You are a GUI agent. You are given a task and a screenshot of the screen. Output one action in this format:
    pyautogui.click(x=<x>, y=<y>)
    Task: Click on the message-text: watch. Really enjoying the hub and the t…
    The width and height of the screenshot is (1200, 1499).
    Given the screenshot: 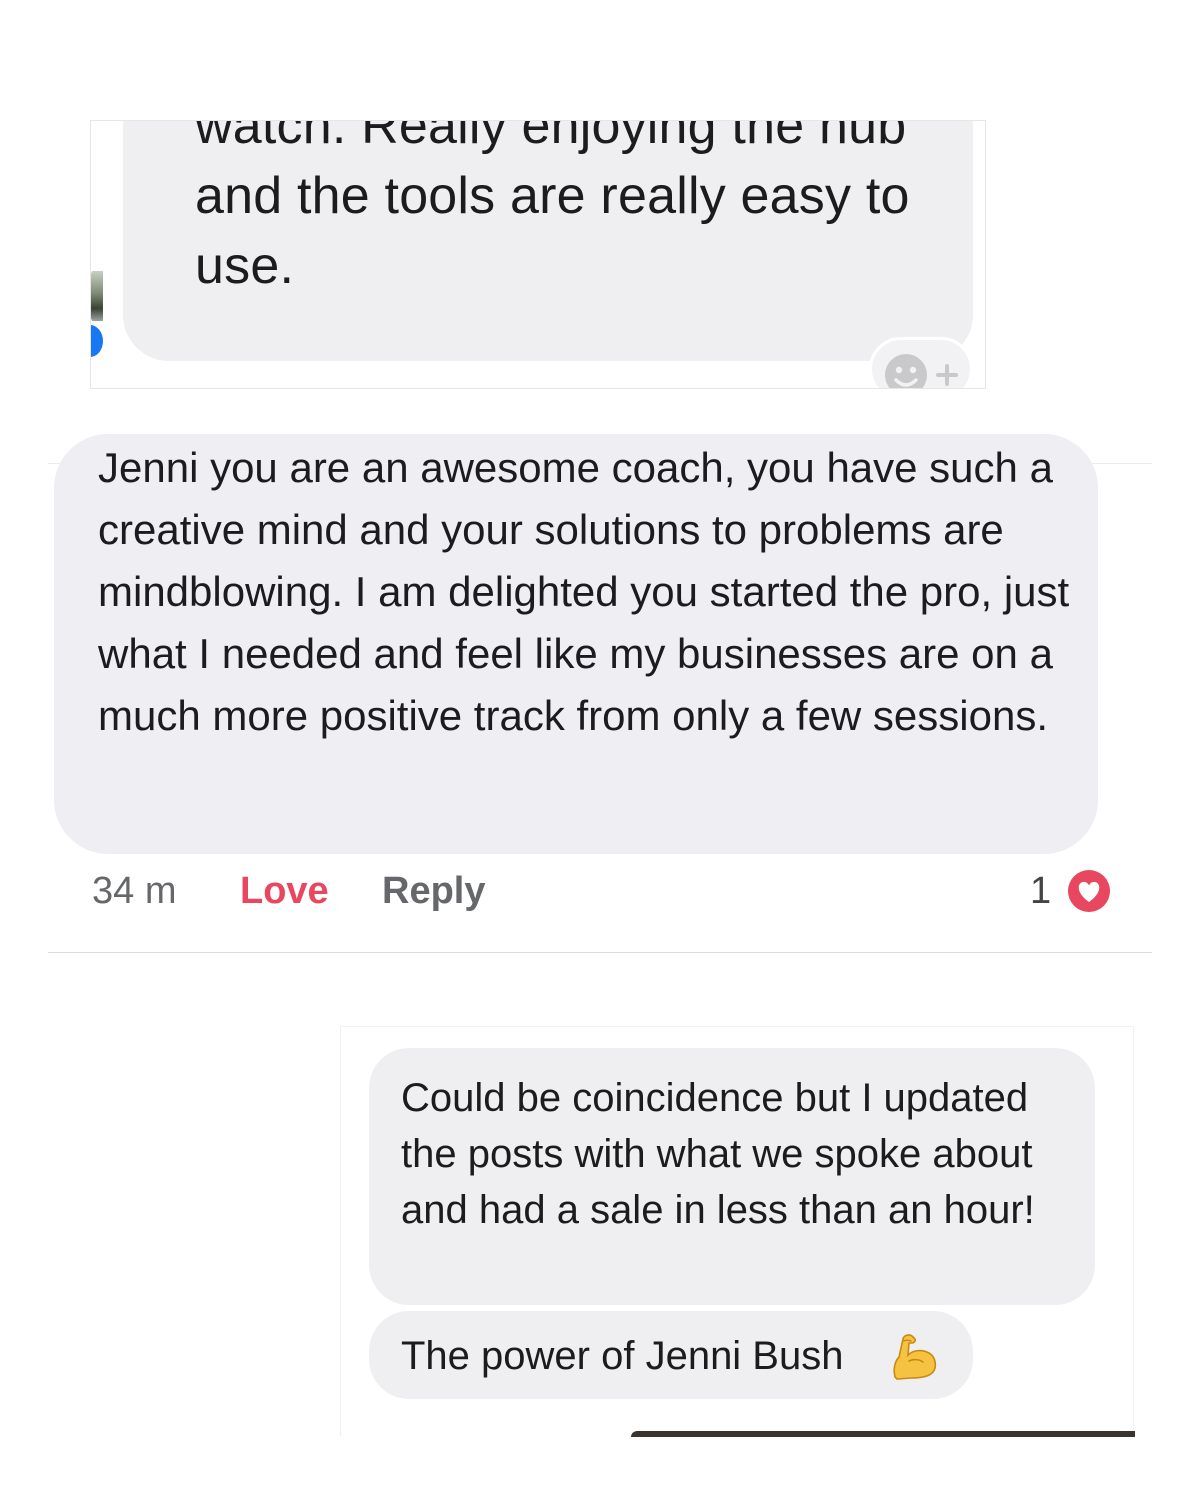 What is the action you would take?
    pyautogui.click(x=552, y=207)
    